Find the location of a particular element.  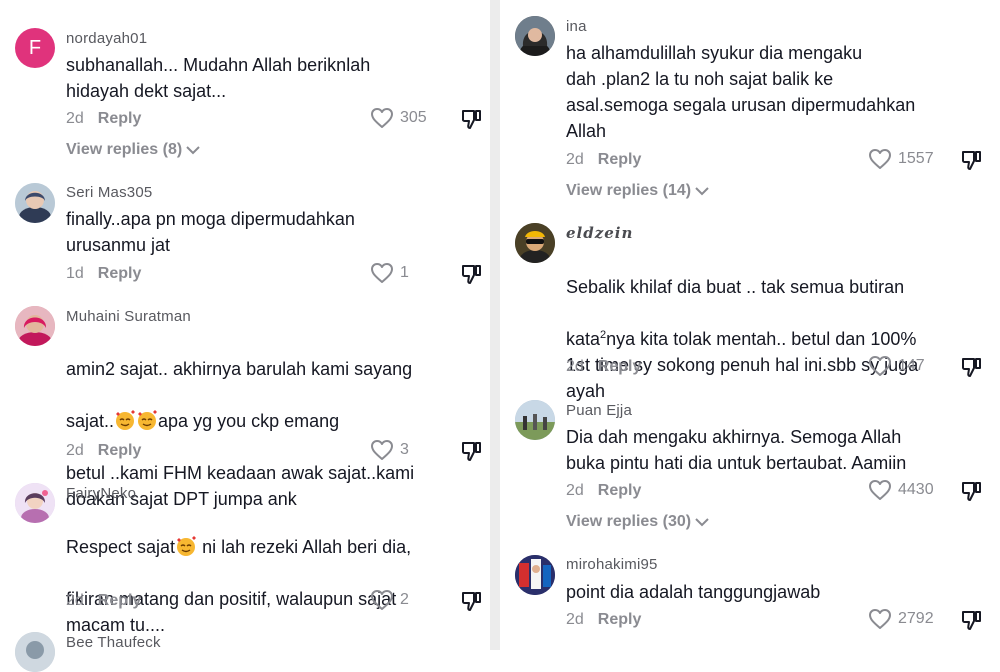

view-replies-button: View replies (8) is located at coordinates (133, 150).